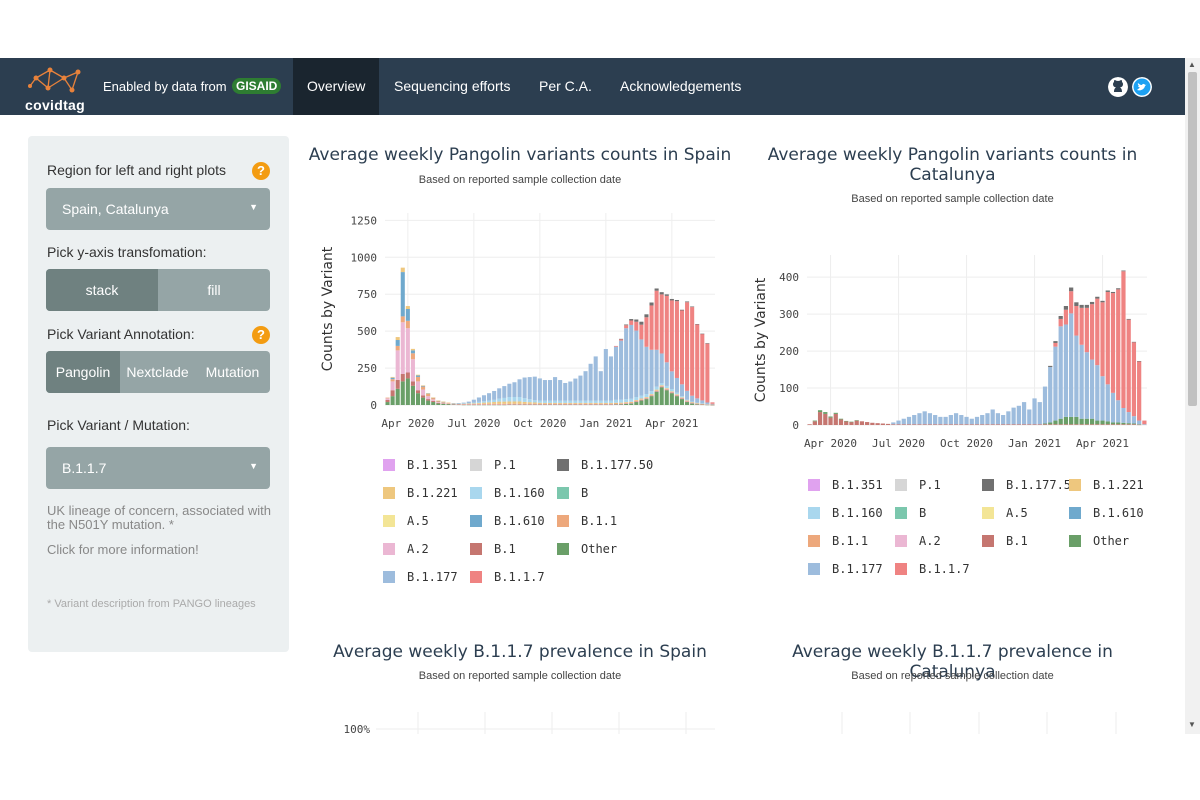 This screenshot has width=1200, height=800. What do you see at coordinates (525, 723) in the screenshot?
I see `prevalence-chart-spain: 100%` at bounding box center [525, 723].